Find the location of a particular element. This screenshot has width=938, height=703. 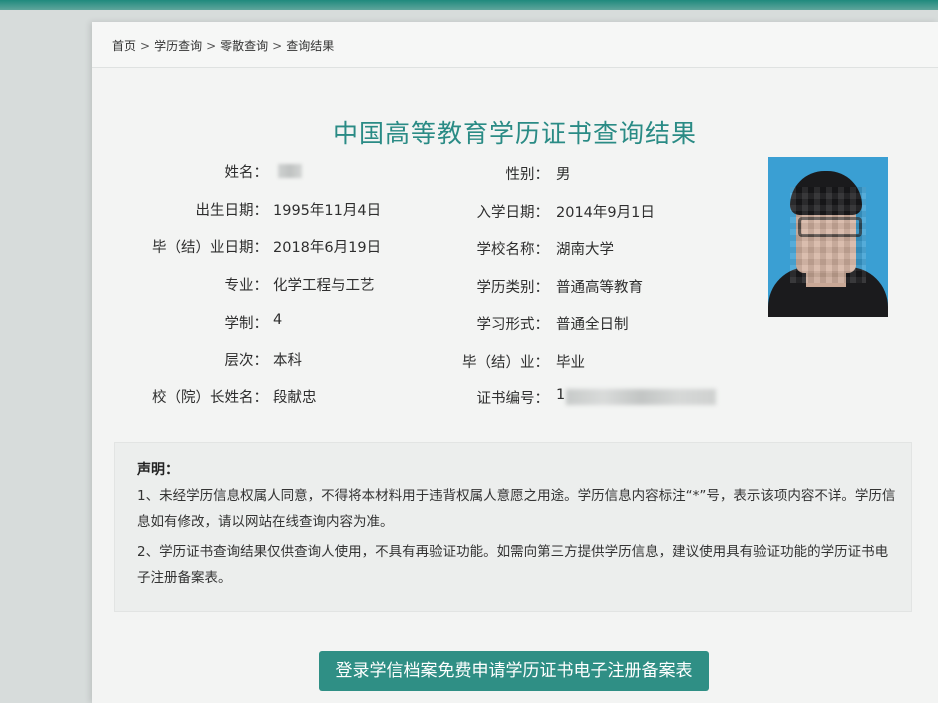

redacted-name is located at coordinates (290, 171).